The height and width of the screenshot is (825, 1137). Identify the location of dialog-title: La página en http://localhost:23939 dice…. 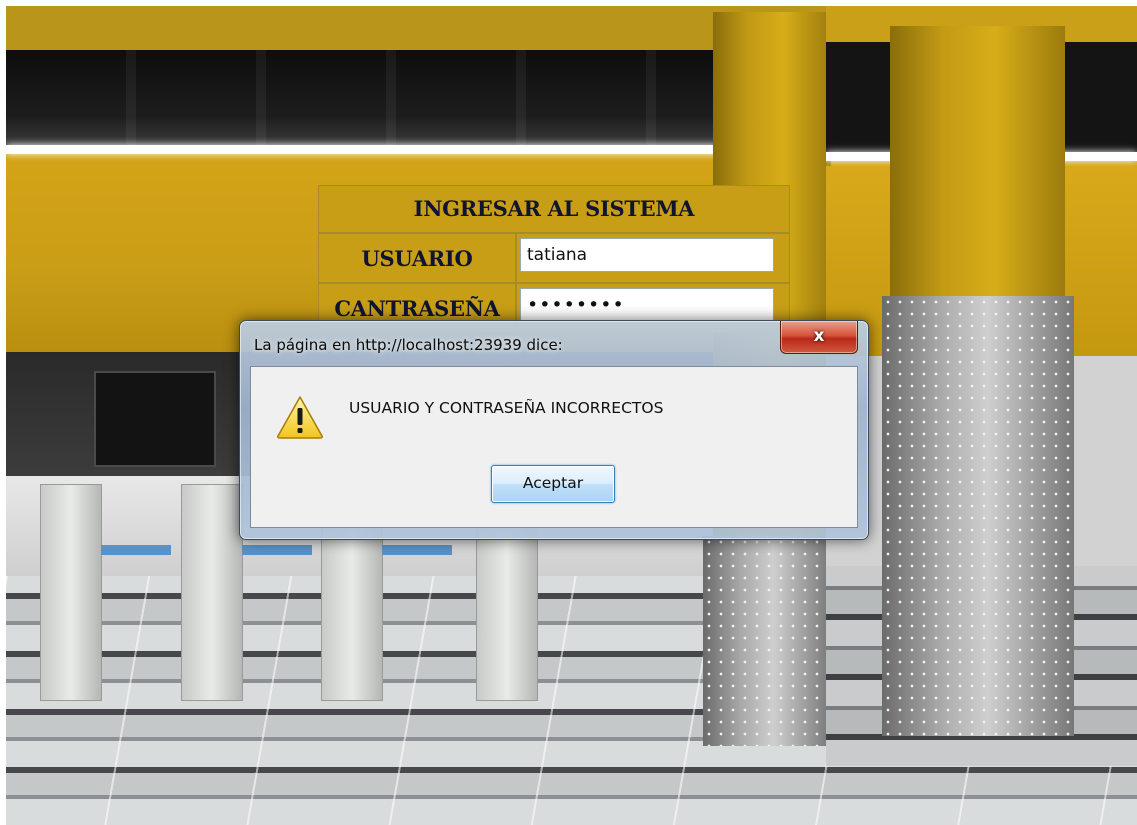
(408, 345).